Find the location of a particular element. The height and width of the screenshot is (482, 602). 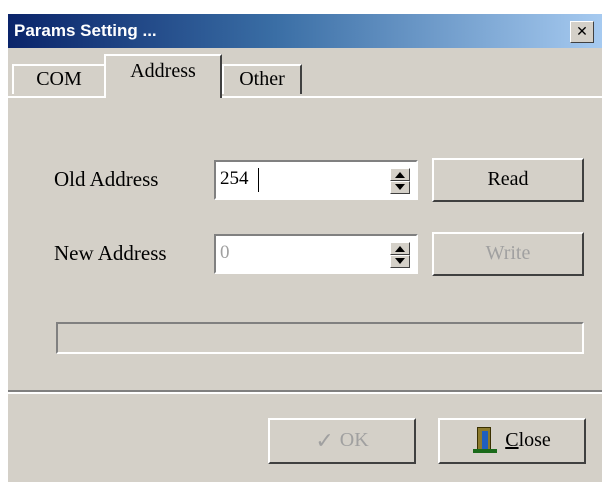

exit-door-icon is located at coordinates (485, 438).